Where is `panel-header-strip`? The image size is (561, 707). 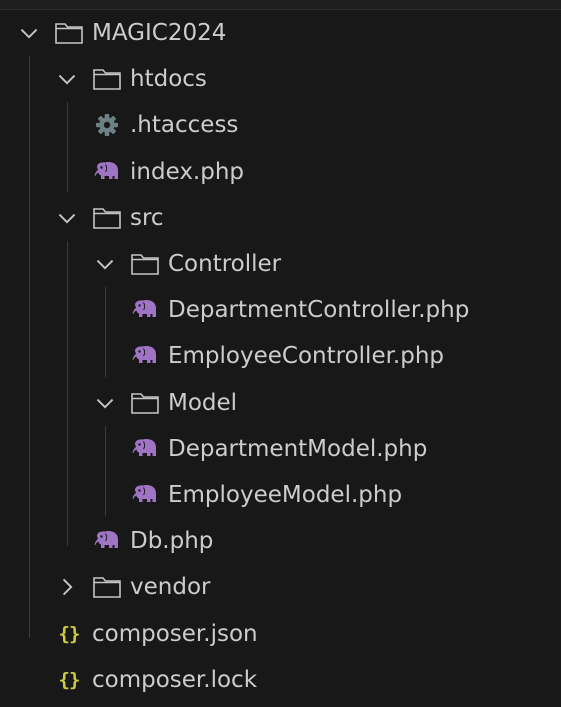
panel-header-strip is located at coordinates (280, 5).